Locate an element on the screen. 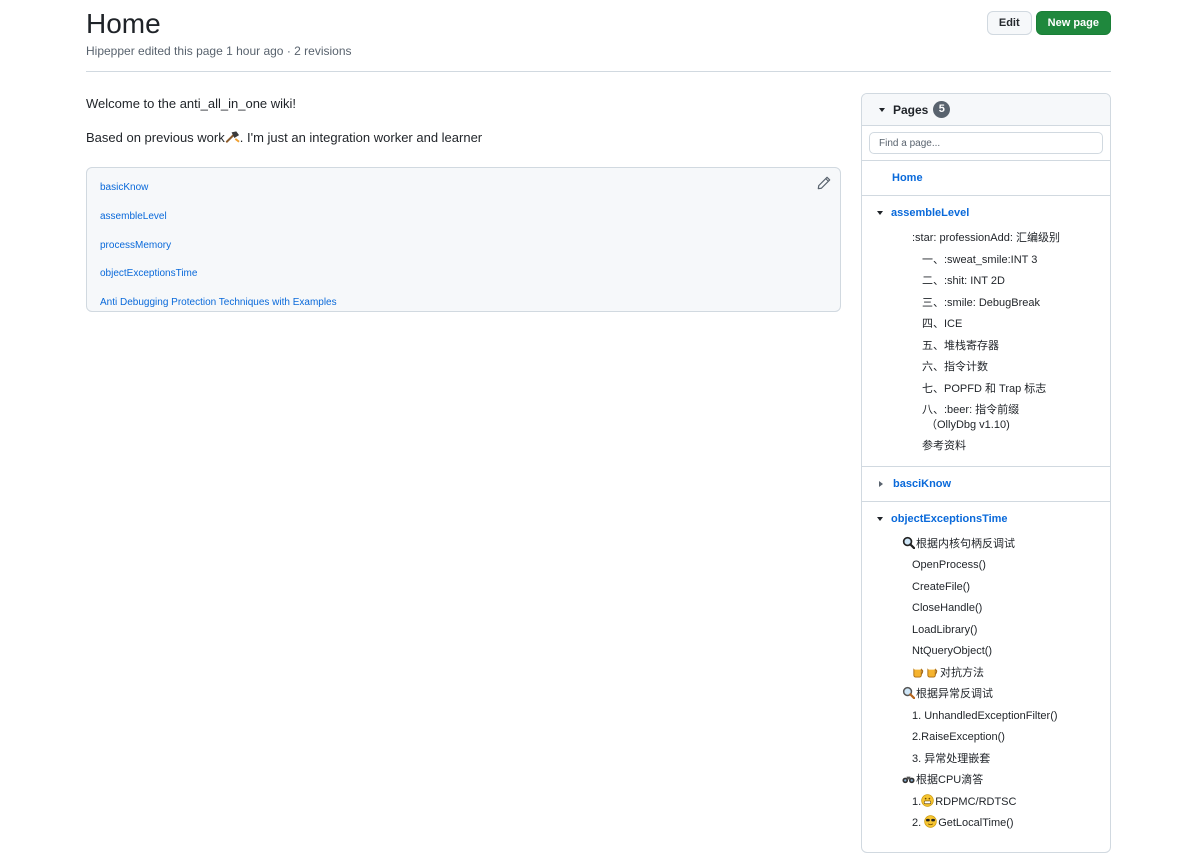 This screenshot has width=1200, height=853. find-page-input is located at coordinates (986, 143).